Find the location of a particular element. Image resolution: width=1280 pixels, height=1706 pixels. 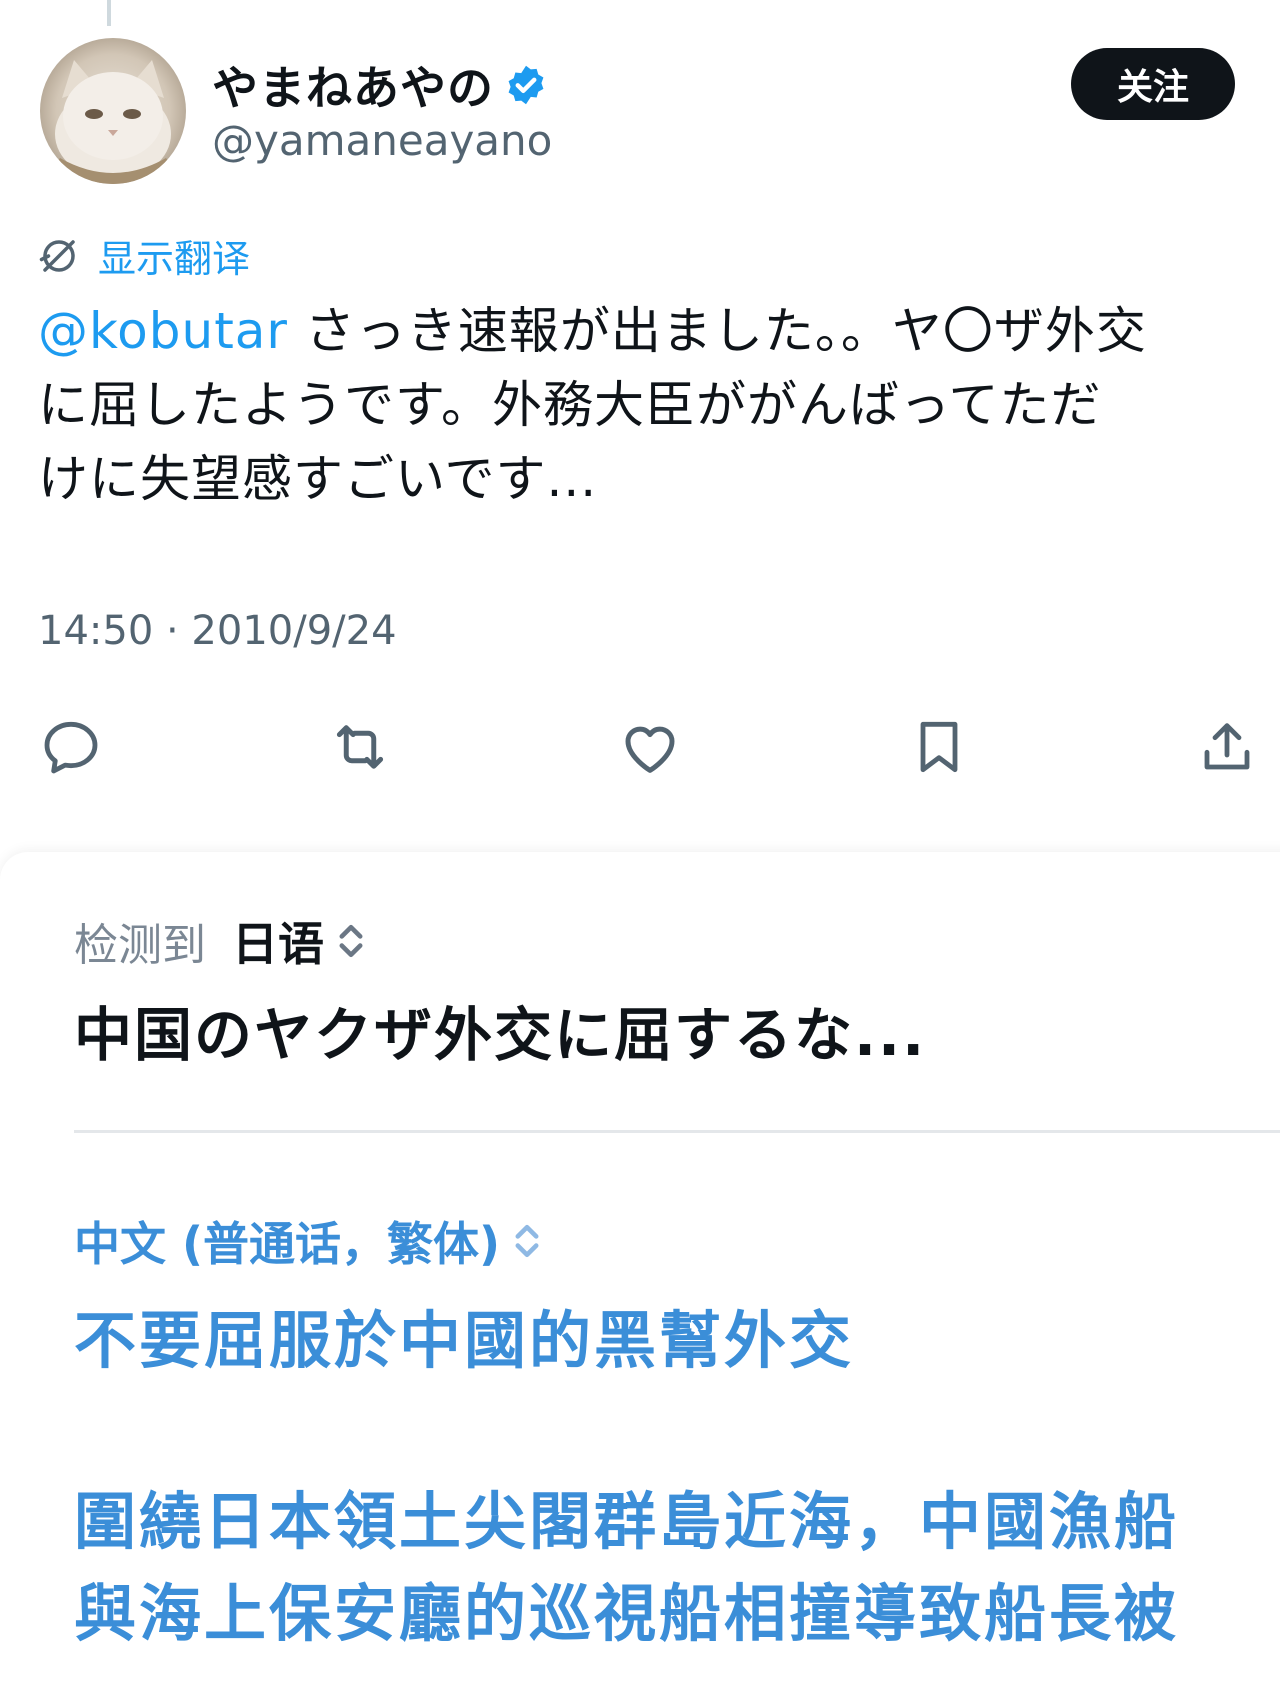

retweet-icon is located at coordinates (360, 747).